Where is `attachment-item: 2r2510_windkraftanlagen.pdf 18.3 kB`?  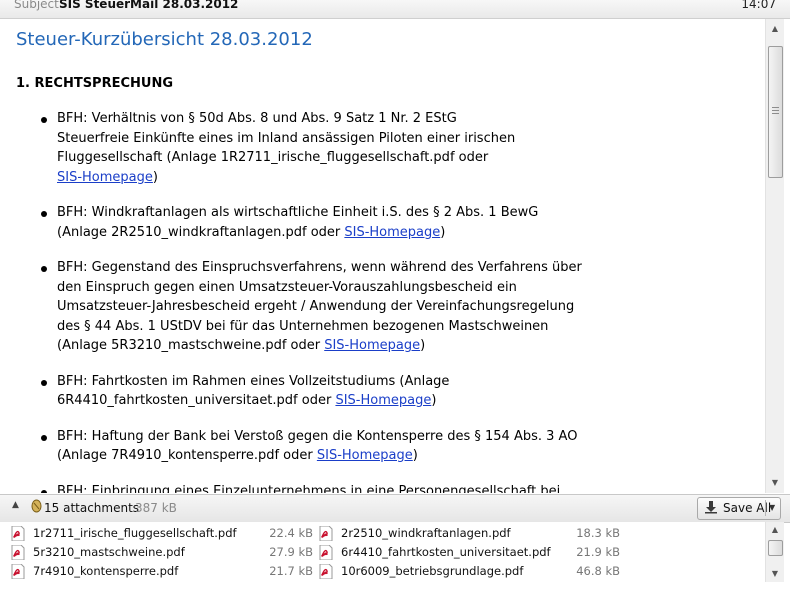 attachment-item: 2r2510_windkraftanlagen.pdf 18.3 kB is located at coordinates (474, 534).